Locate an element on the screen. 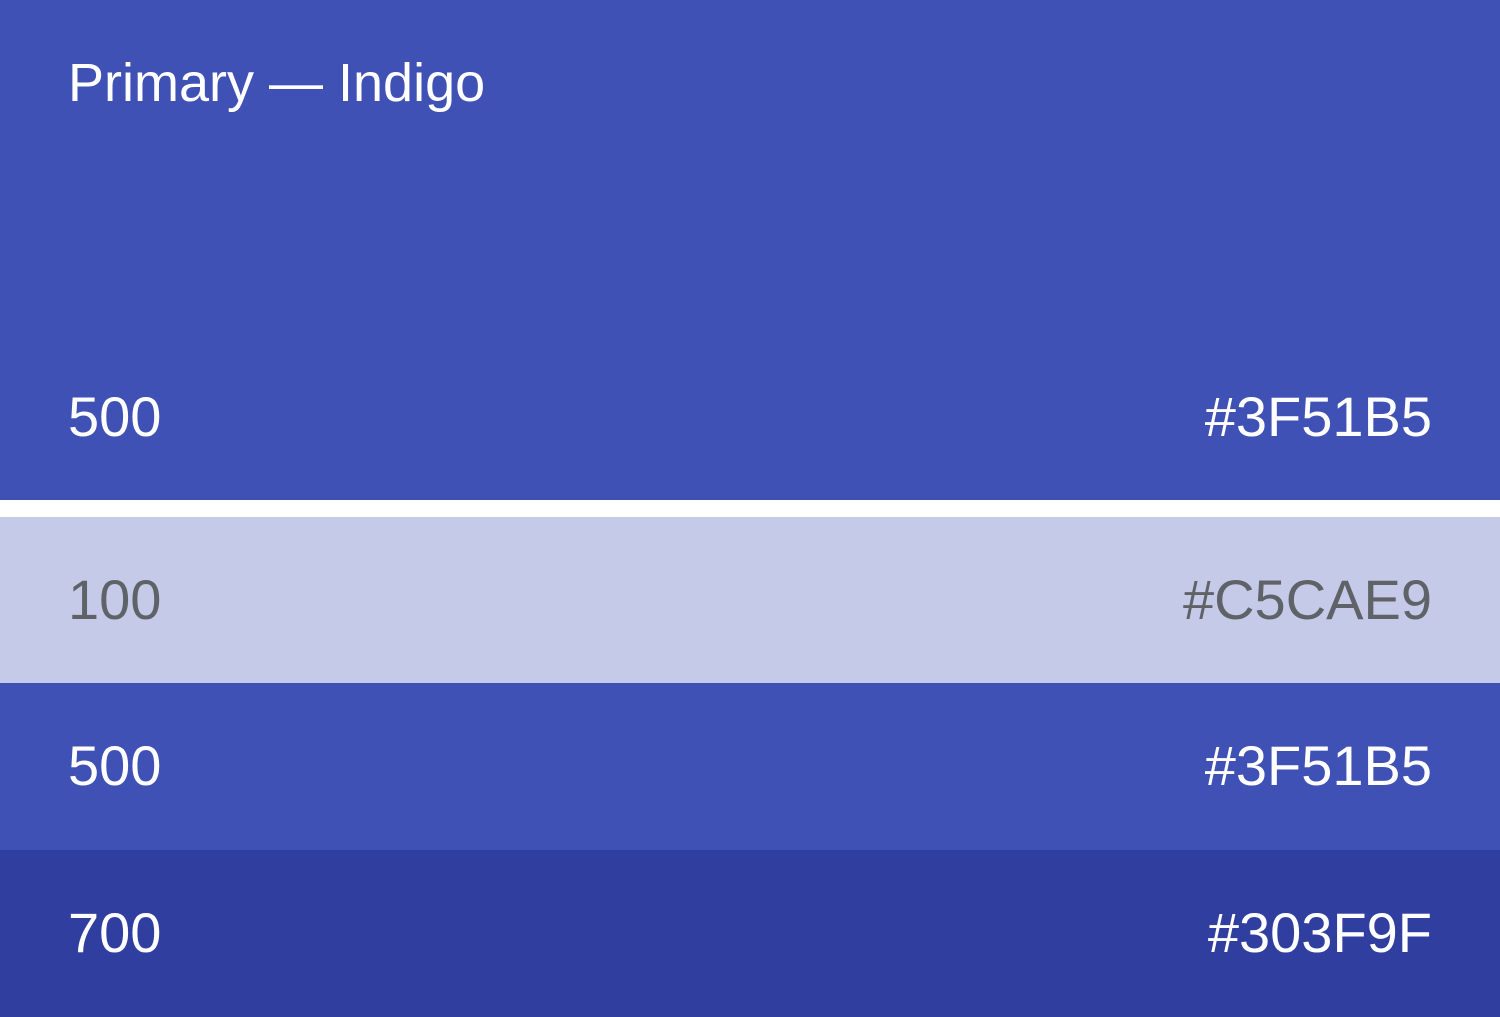 This screenshot has width=1500, height=1017. shade-label: 100 is located at coordinates (115, 599).